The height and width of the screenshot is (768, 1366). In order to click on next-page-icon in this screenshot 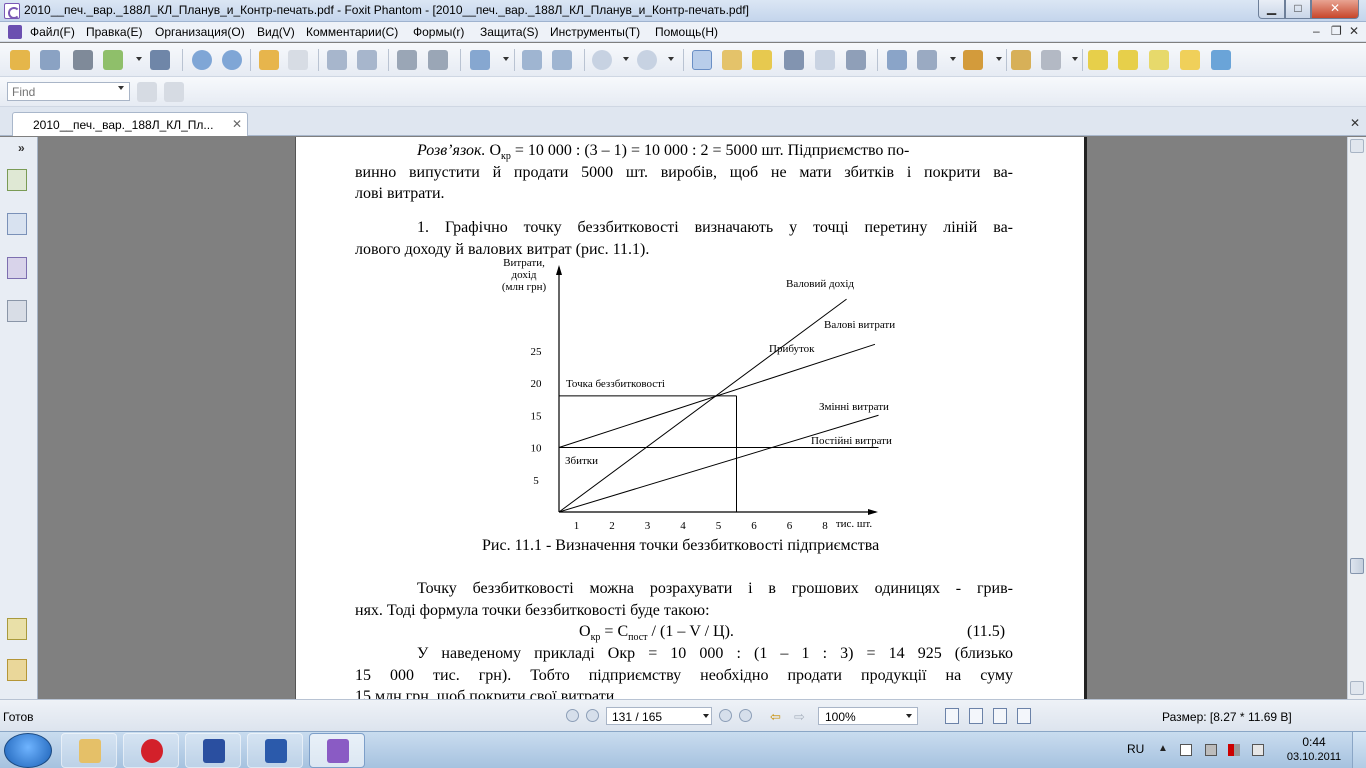, I will do `click(232, 60)`.